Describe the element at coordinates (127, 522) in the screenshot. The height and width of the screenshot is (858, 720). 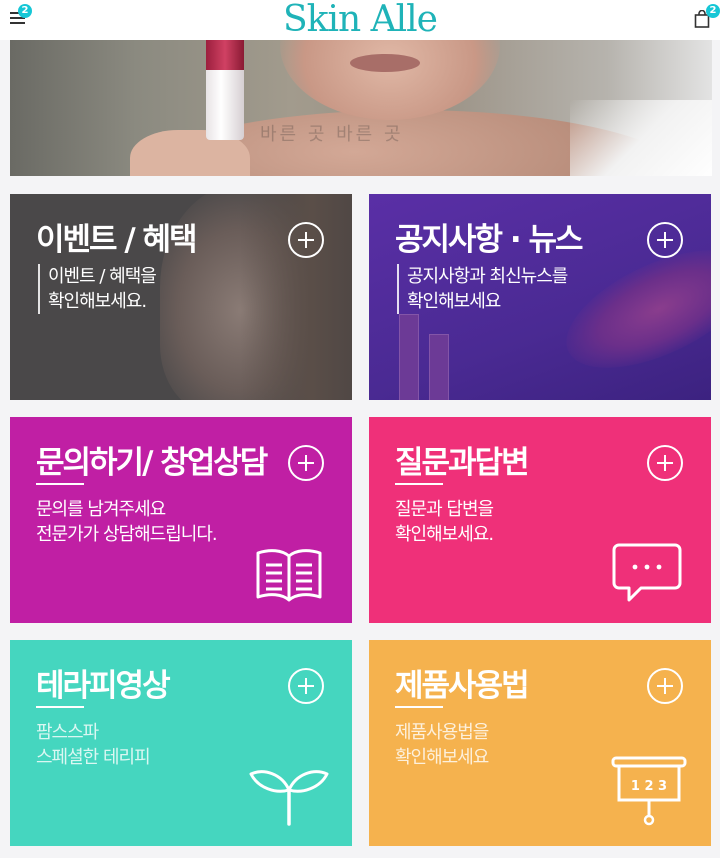
I see `tile-description: 문의를 남겨주세요 전문가가 상담해드립니다.` at that location.